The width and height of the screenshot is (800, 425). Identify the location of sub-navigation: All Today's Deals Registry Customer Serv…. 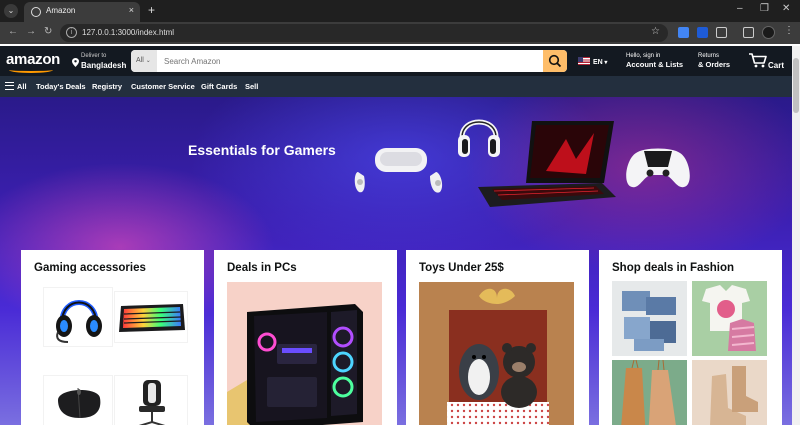
(396, 86).